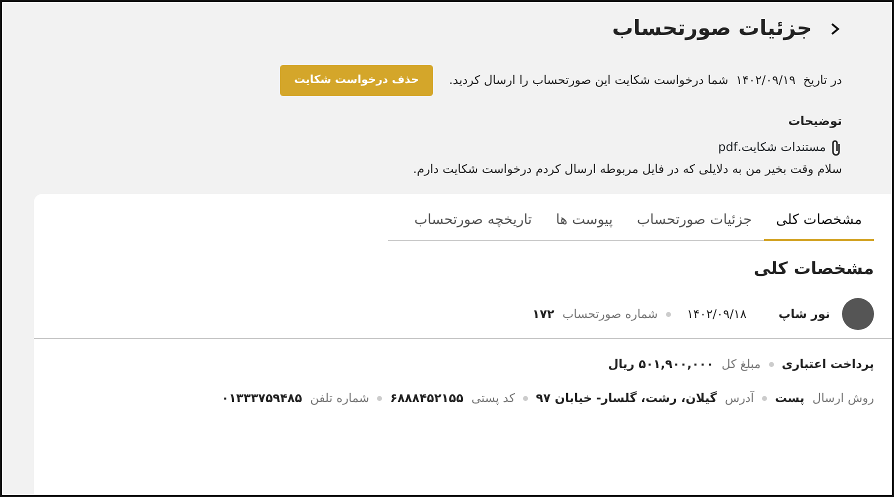 The width and height of the screenshot is (894, 497). Describe the element at coordinates (661, 365) in the screenshot. I see `field-value: ۵۰۱,۹۰۰,۰۰۰ ریال` at that location.